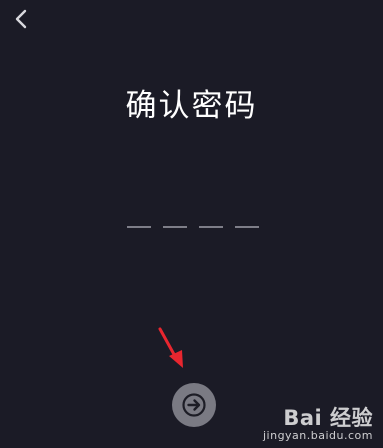  I want to click on pin-input, so click(193, 223).